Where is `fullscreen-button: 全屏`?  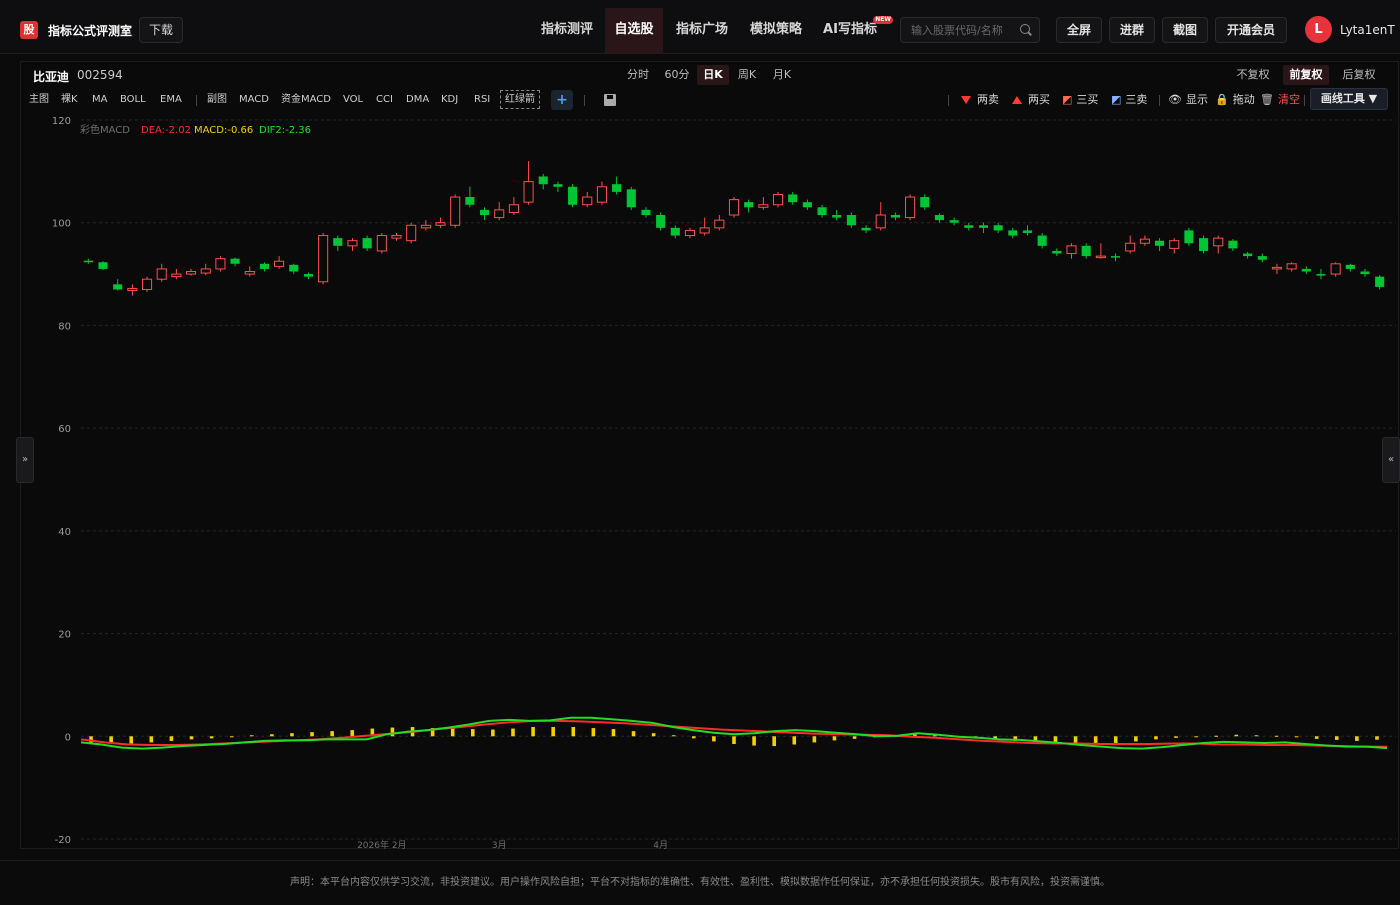
fullscreen-button: 全屏 is located at coordinates (1079, 30).